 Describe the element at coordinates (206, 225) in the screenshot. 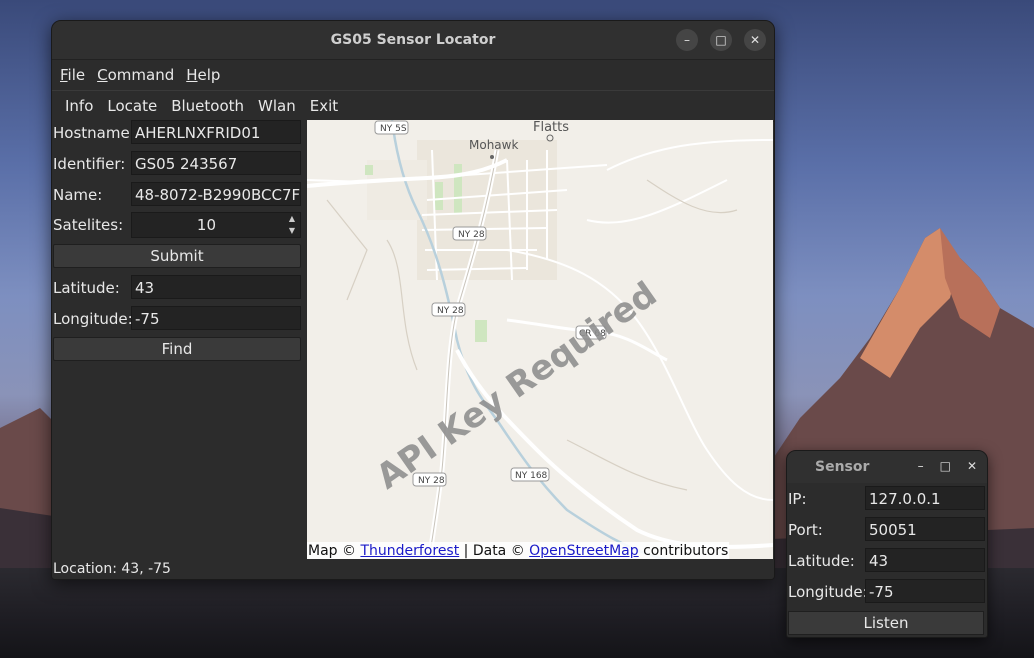

I see `satelites-value: 10` at that location.